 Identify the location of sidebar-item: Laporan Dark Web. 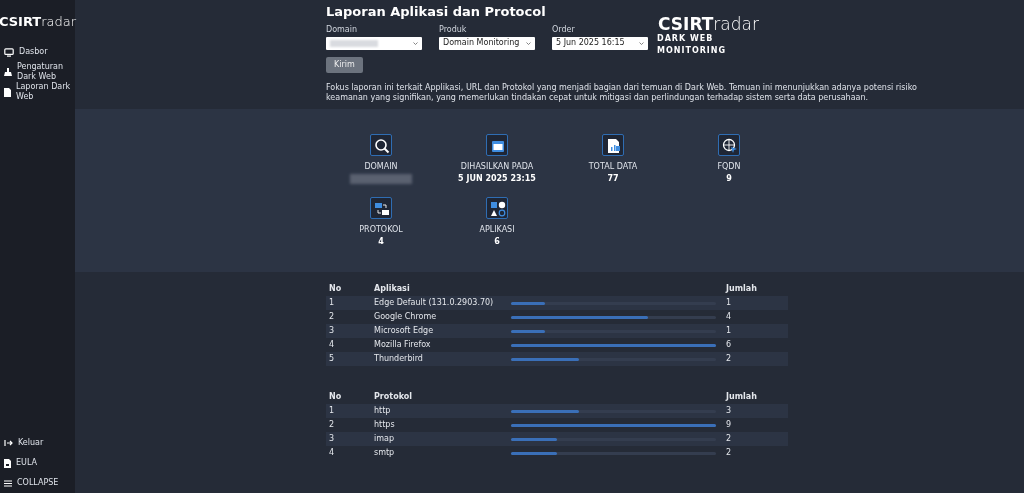
(37, 92).